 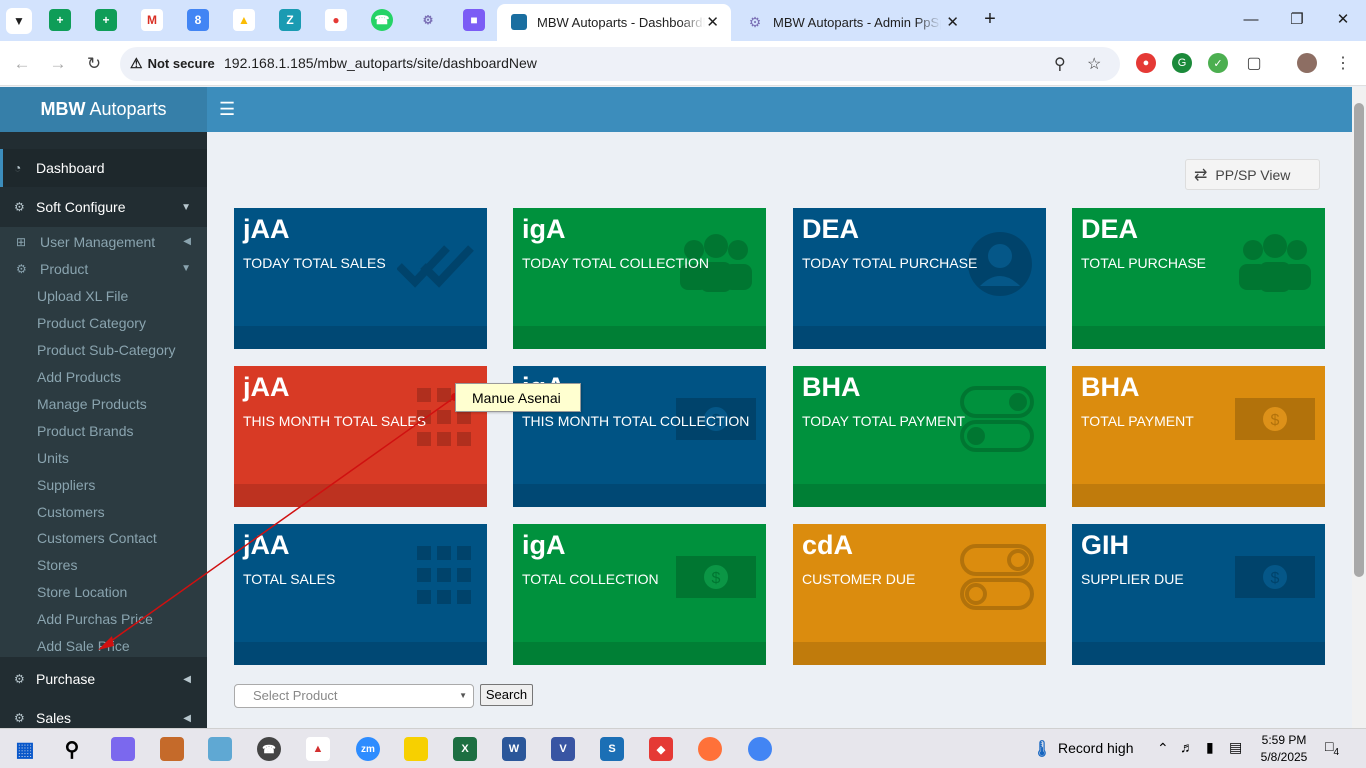 I want to click on anydesk-icon: ◆, so click(x=661, y=749).